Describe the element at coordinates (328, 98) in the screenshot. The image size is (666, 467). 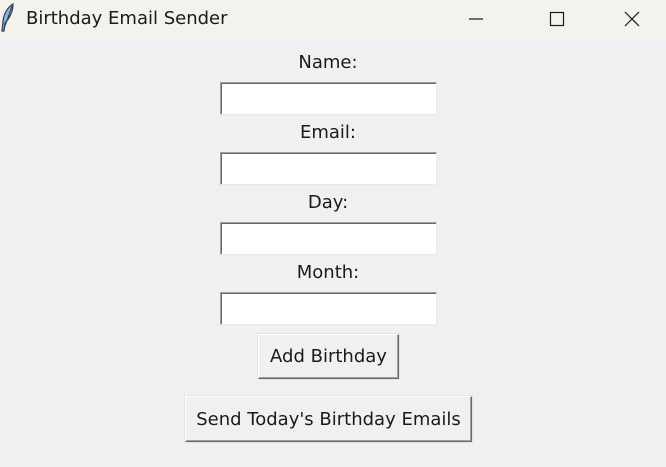
I see `name-input` at that location.